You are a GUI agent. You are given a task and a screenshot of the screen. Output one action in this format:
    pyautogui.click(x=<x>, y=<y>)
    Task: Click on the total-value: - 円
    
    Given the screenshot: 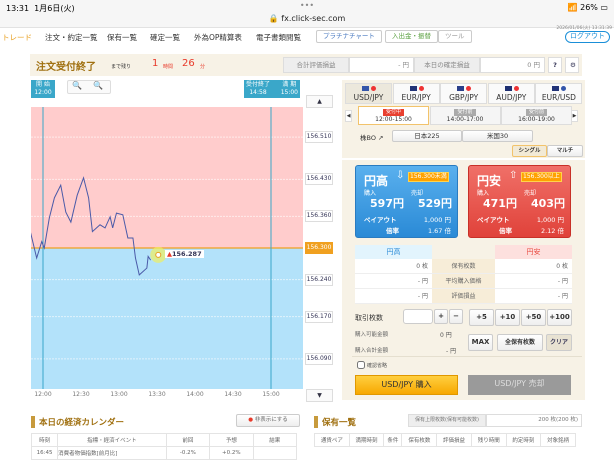 What is the action you would take?
    pyautogui.click(x=451, y=351)
    